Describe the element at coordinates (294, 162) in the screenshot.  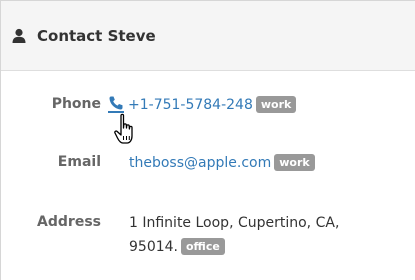
I see `email-tag-badge: work` at that location.